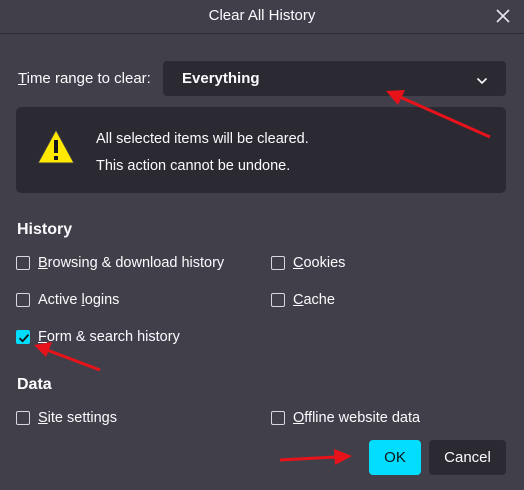 The image size is (524, 490). What do you see at coordinates (357, 418) in the screenshot?
I see `checkbox-label: Offline website data` at bounding box center [357, 418].